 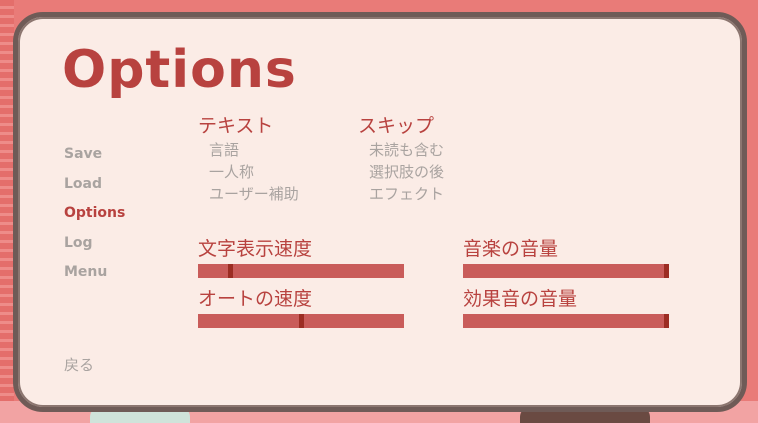 What do you see at coordinates (94, 250) in the screenshot?
I see `nav-log: Log` at bounding box center [94, 250].